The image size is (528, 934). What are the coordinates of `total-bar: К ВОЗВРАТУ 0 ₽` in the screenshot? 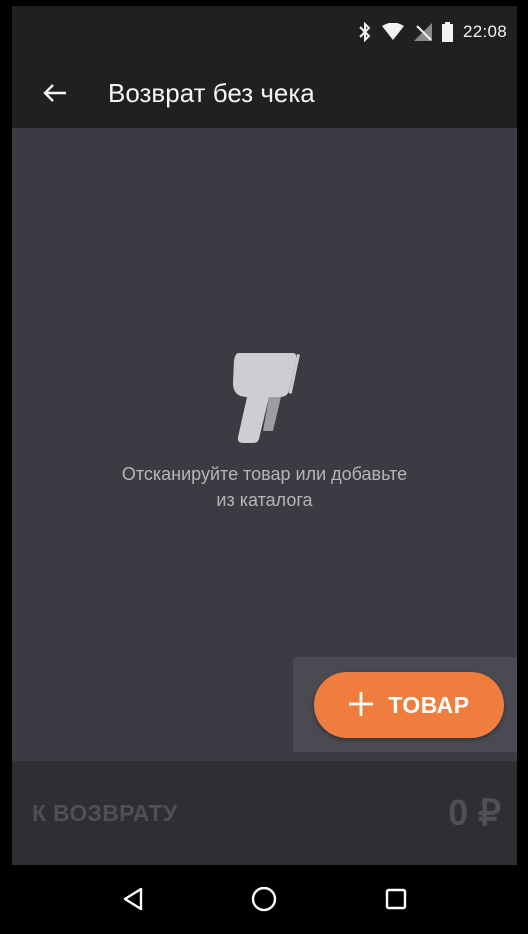 It's located at (264, 813).